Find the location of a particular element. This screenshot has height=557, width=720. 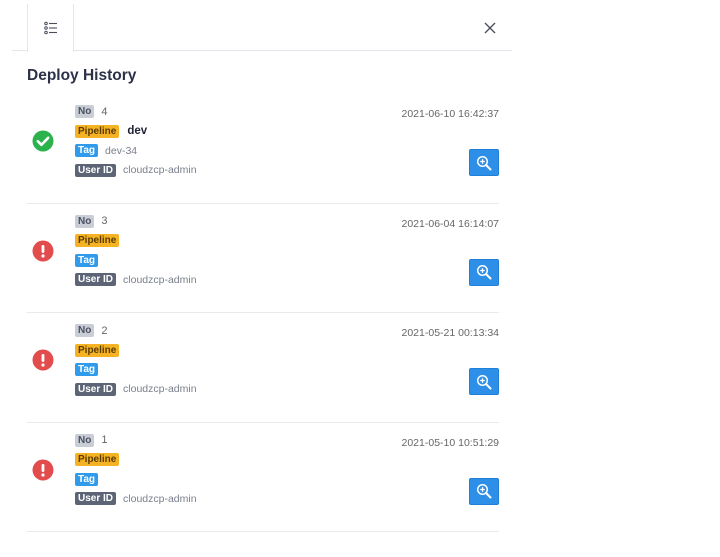

no-line: No 3 is located at coordinates (265, 222).